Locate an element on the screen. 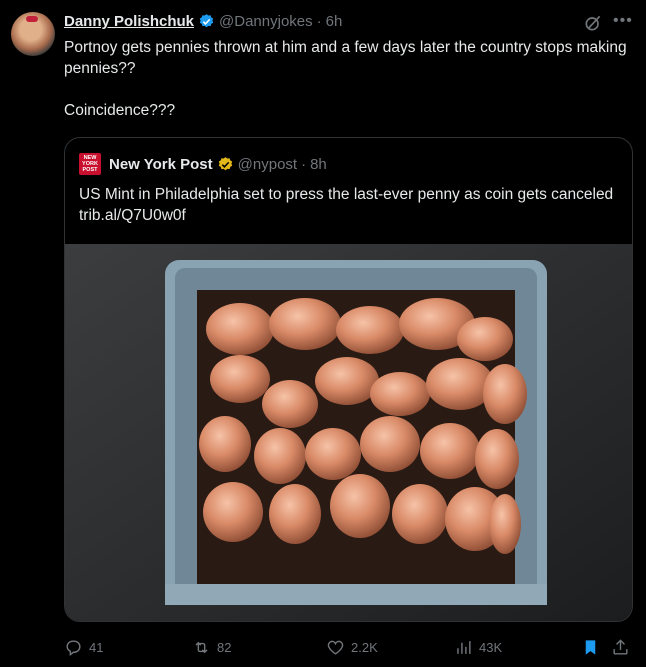 This screenshot has height=667, width=646. nypost-logo: NEW YORK POST is located at coordinates (90, 164).